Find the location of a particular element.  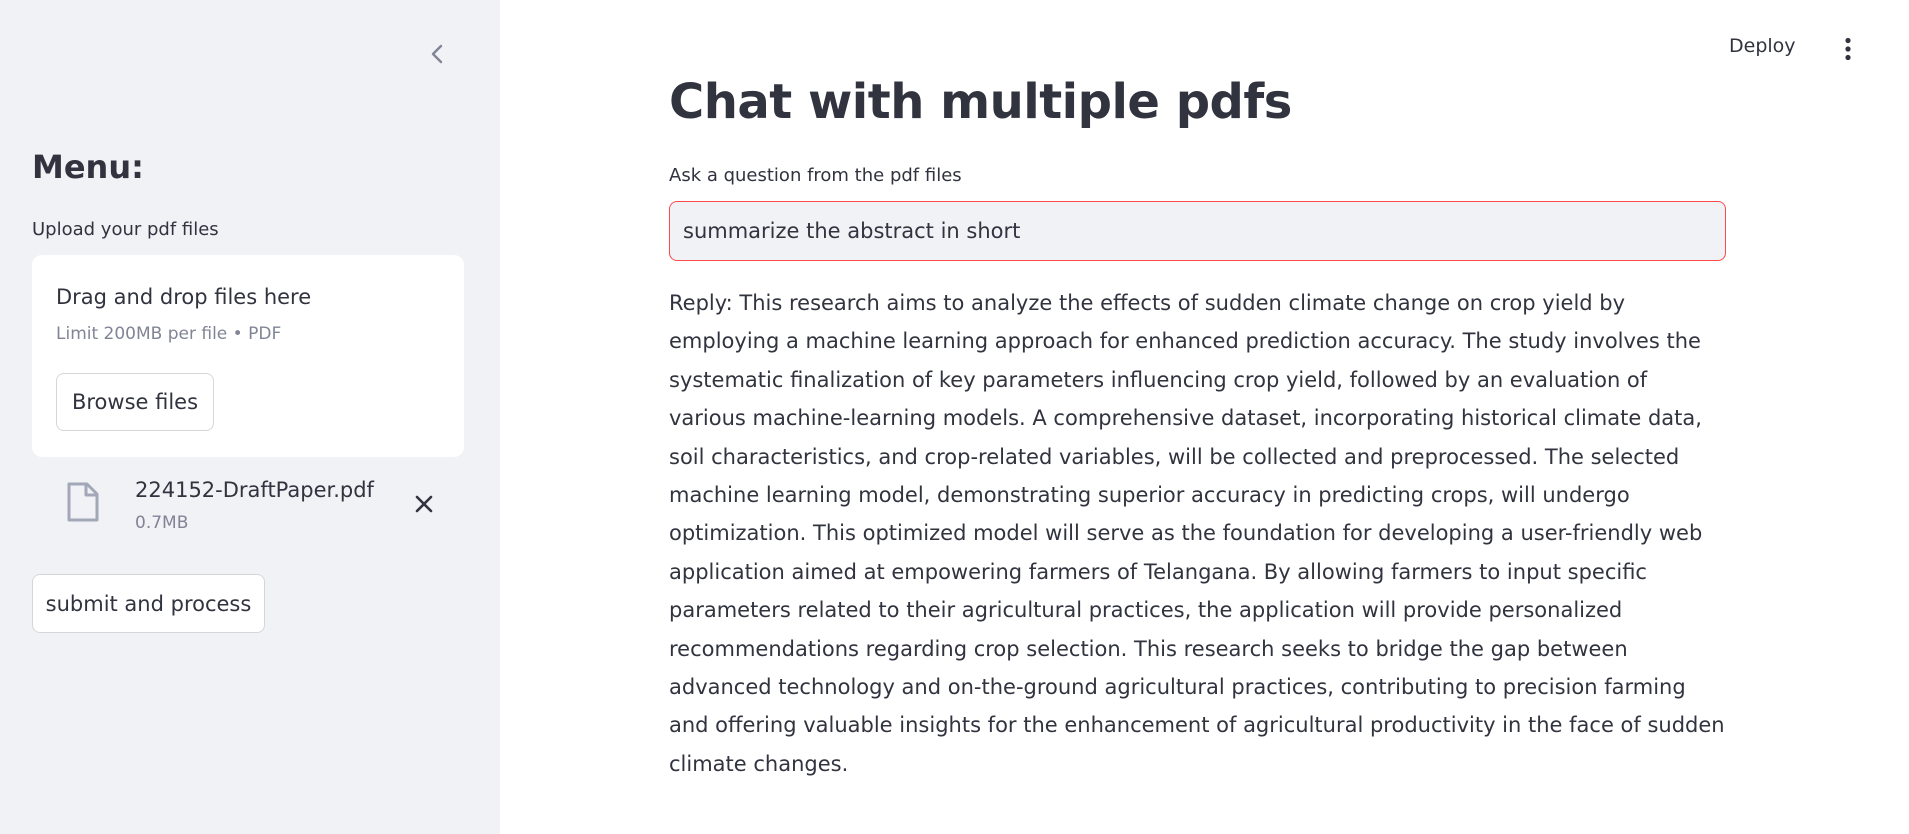

main-menu-button is located at coordinates (1848, 49).